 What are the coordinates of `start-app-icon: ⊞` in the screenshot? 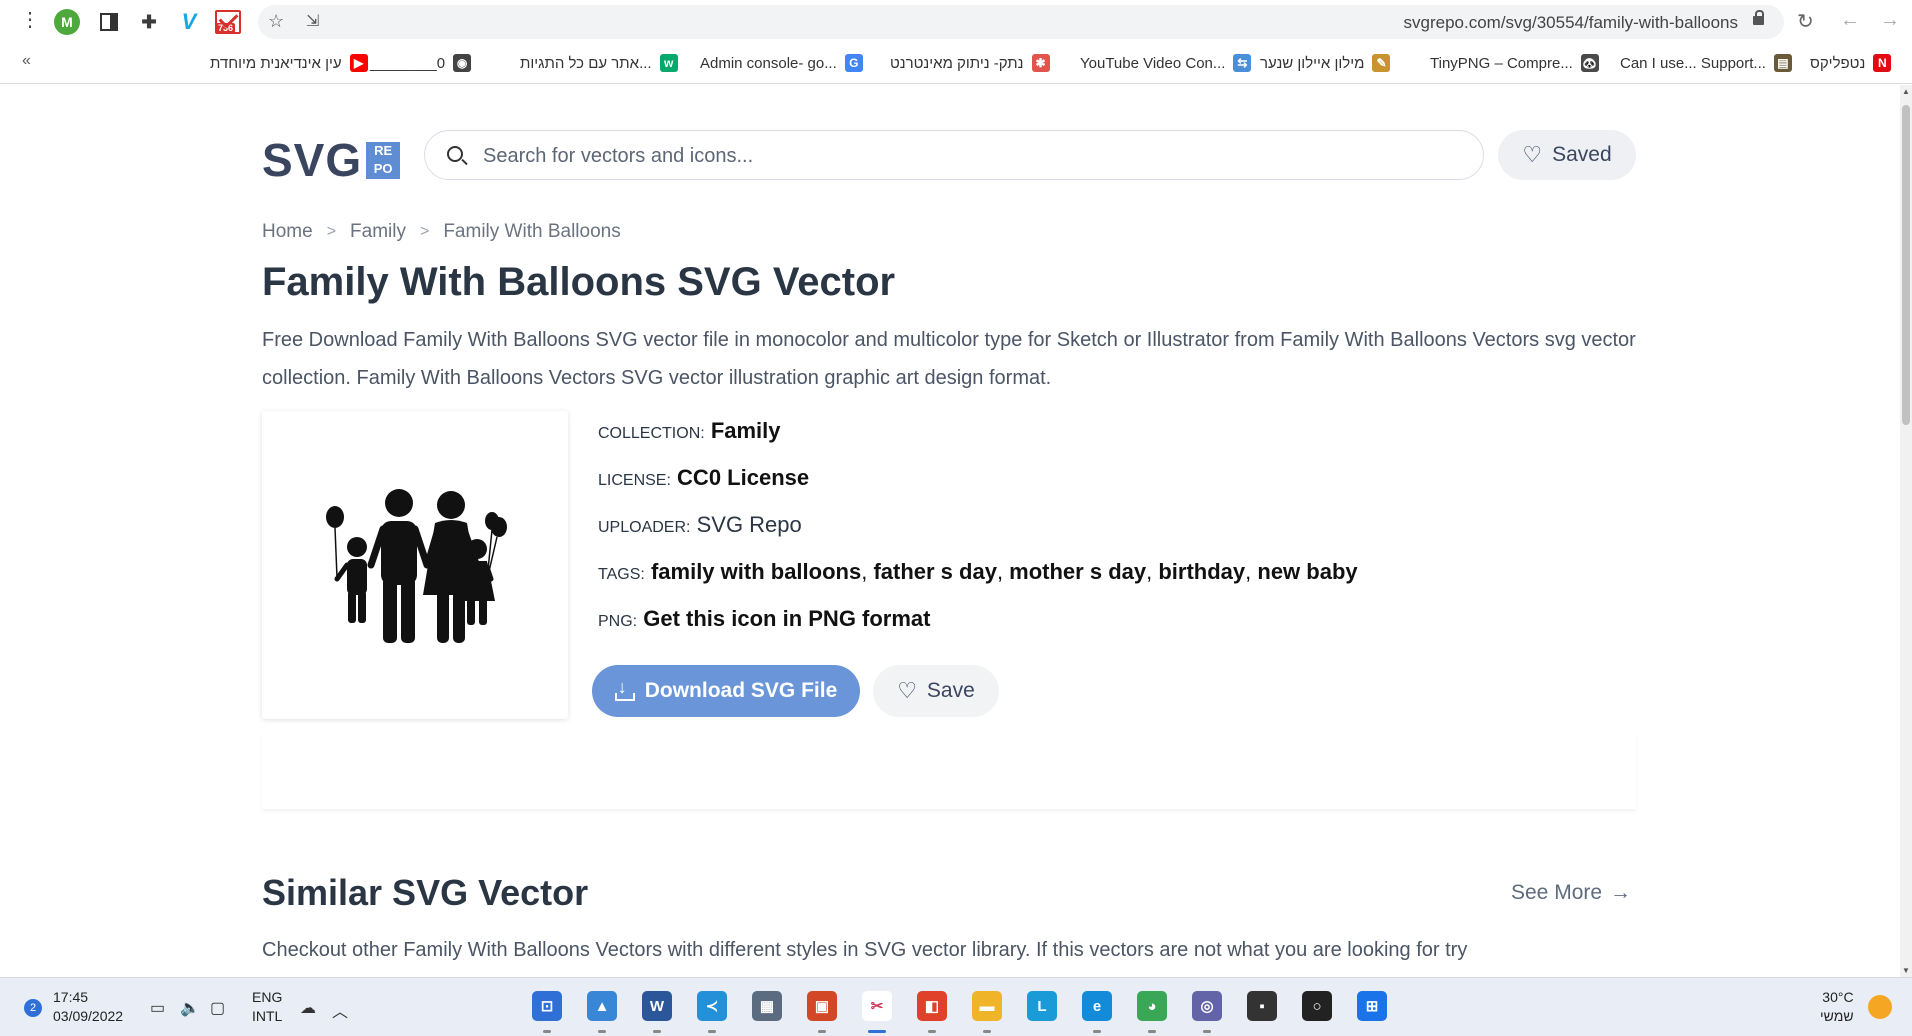 It's located at (1372, 1006).